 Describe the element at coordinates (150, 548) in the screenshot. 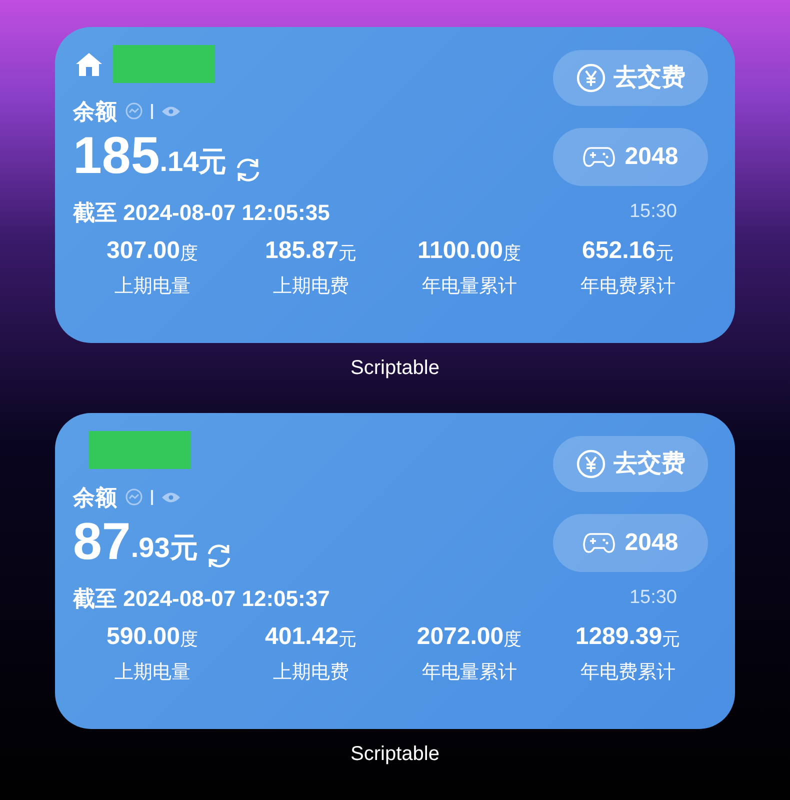

I see `balance-decimal: .93` at that location.